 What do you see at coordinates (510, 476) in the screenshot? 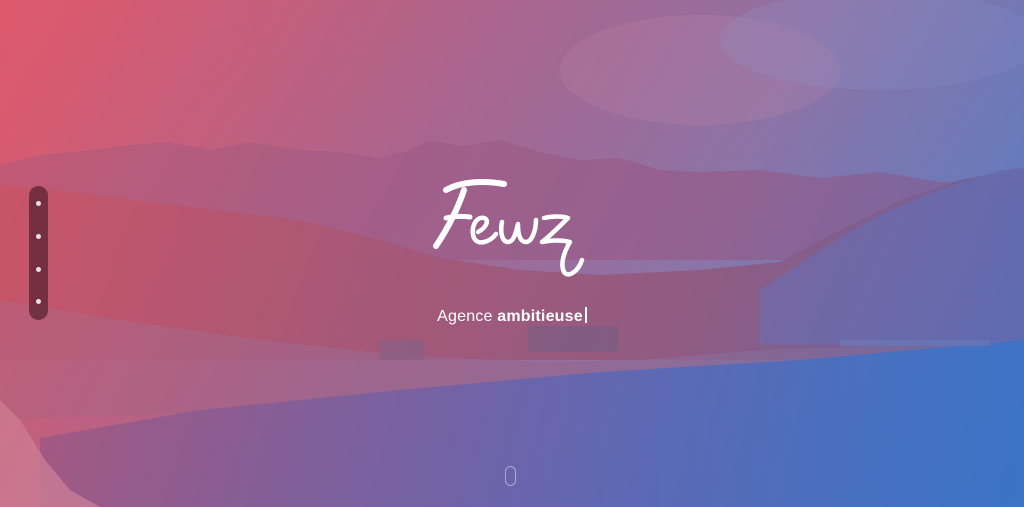
I see `mouse-scroll-icon` at bounding box center [510, 476].